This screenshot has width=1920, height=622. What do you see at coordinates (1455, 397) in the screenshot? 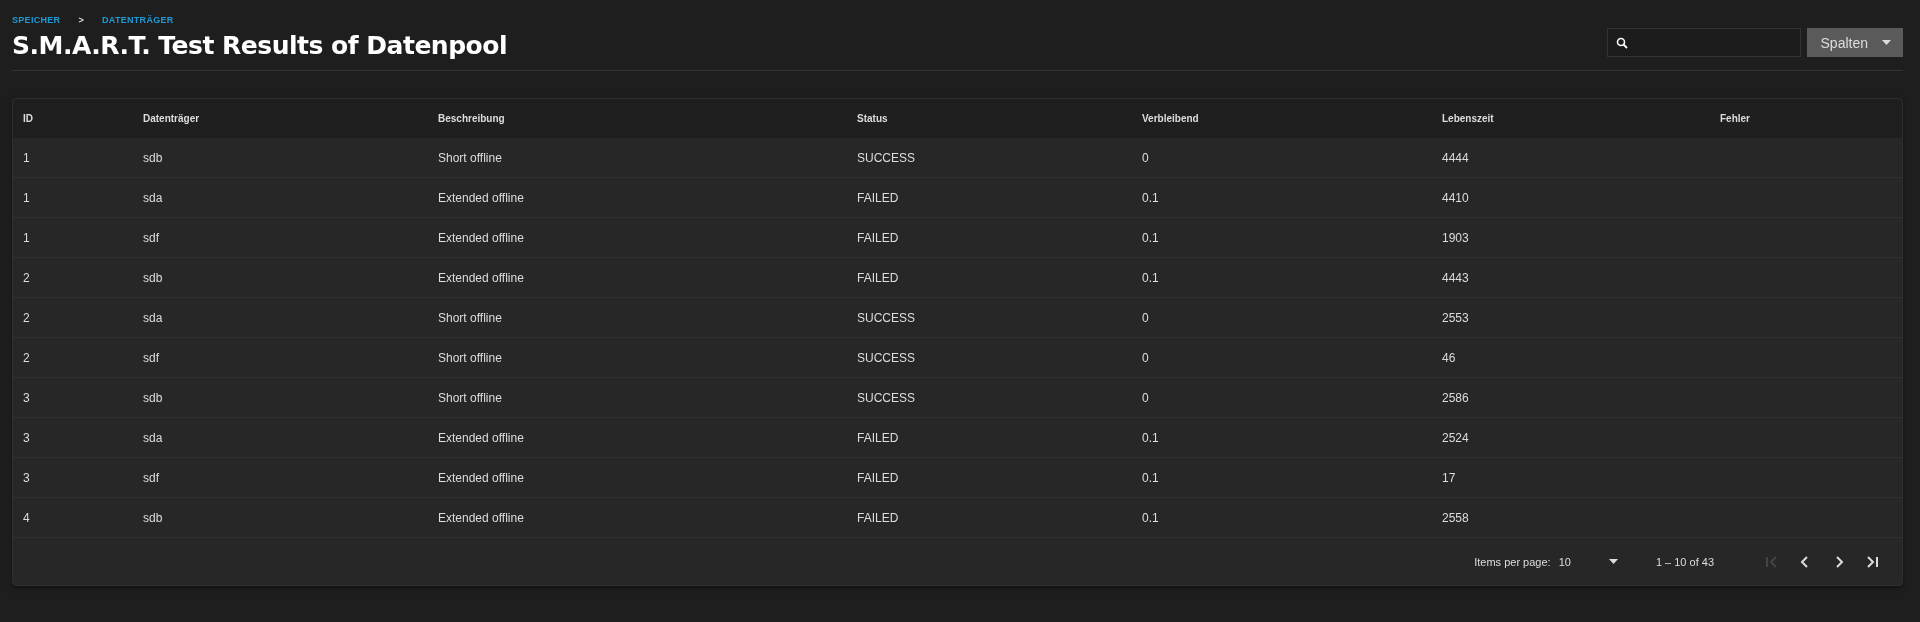
I see `table-cell-text: 2586` at bounding box center [1455, 397].